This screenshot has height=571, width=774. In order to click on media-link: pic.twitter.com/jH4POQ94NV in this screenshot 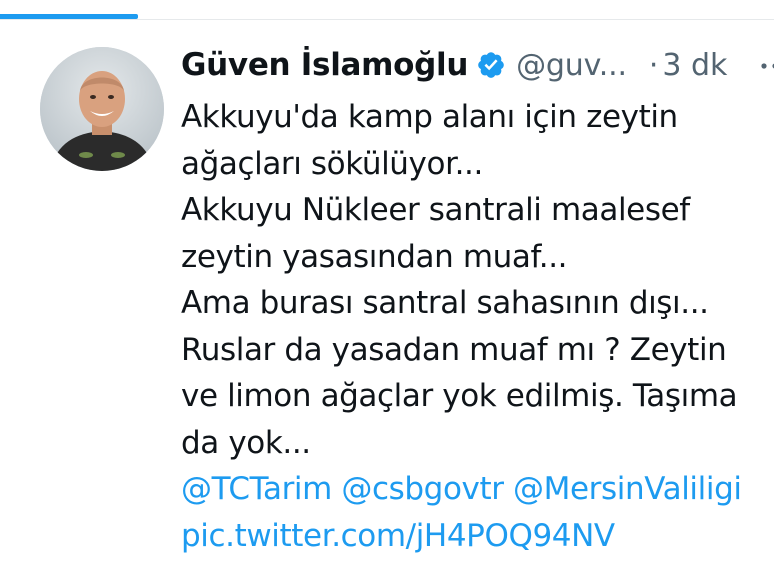, I will do `click(477, 536)`.